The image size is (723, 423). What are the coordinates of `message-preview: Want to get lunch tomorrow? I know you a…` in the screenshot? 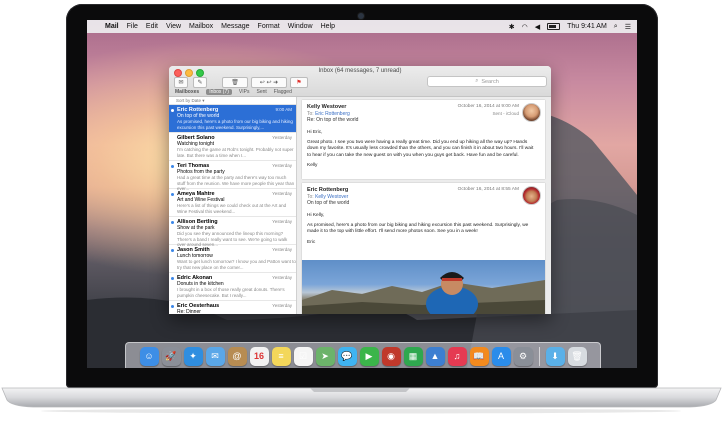 It's located at (236, 264).